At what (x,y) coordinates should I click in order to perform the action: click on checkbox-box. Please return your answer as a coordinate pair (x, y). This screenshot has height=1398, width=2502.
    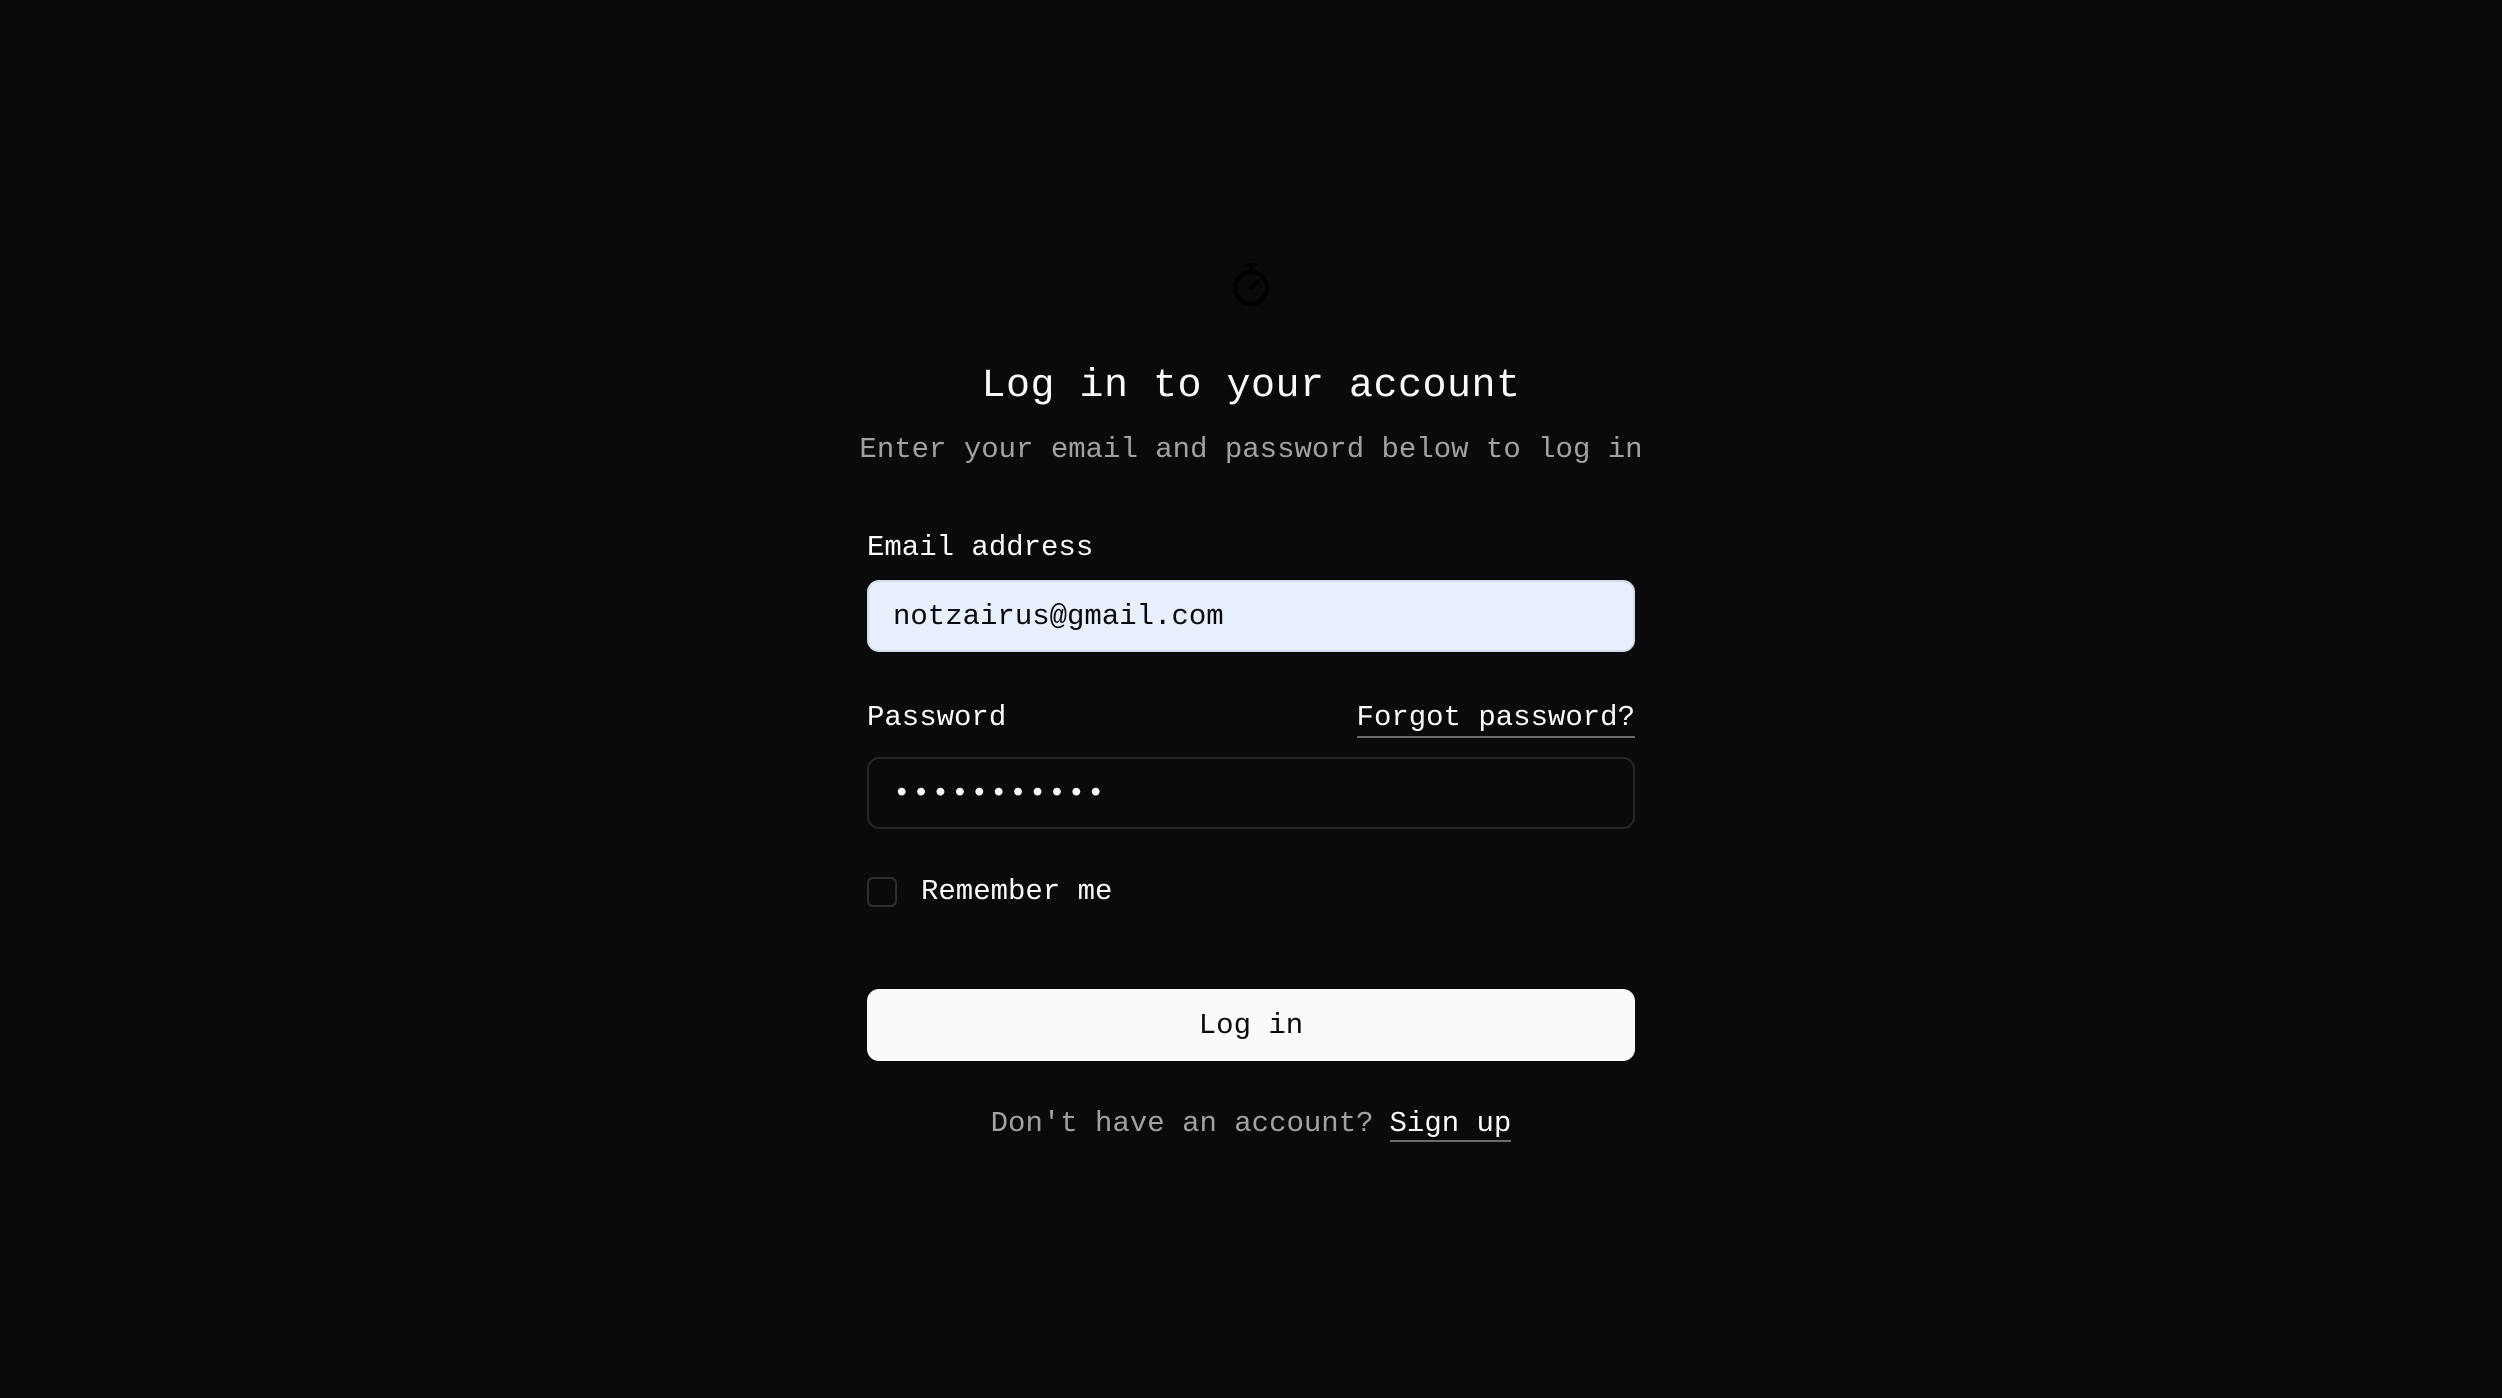
    Looking at the image, I should click on (882, 892).